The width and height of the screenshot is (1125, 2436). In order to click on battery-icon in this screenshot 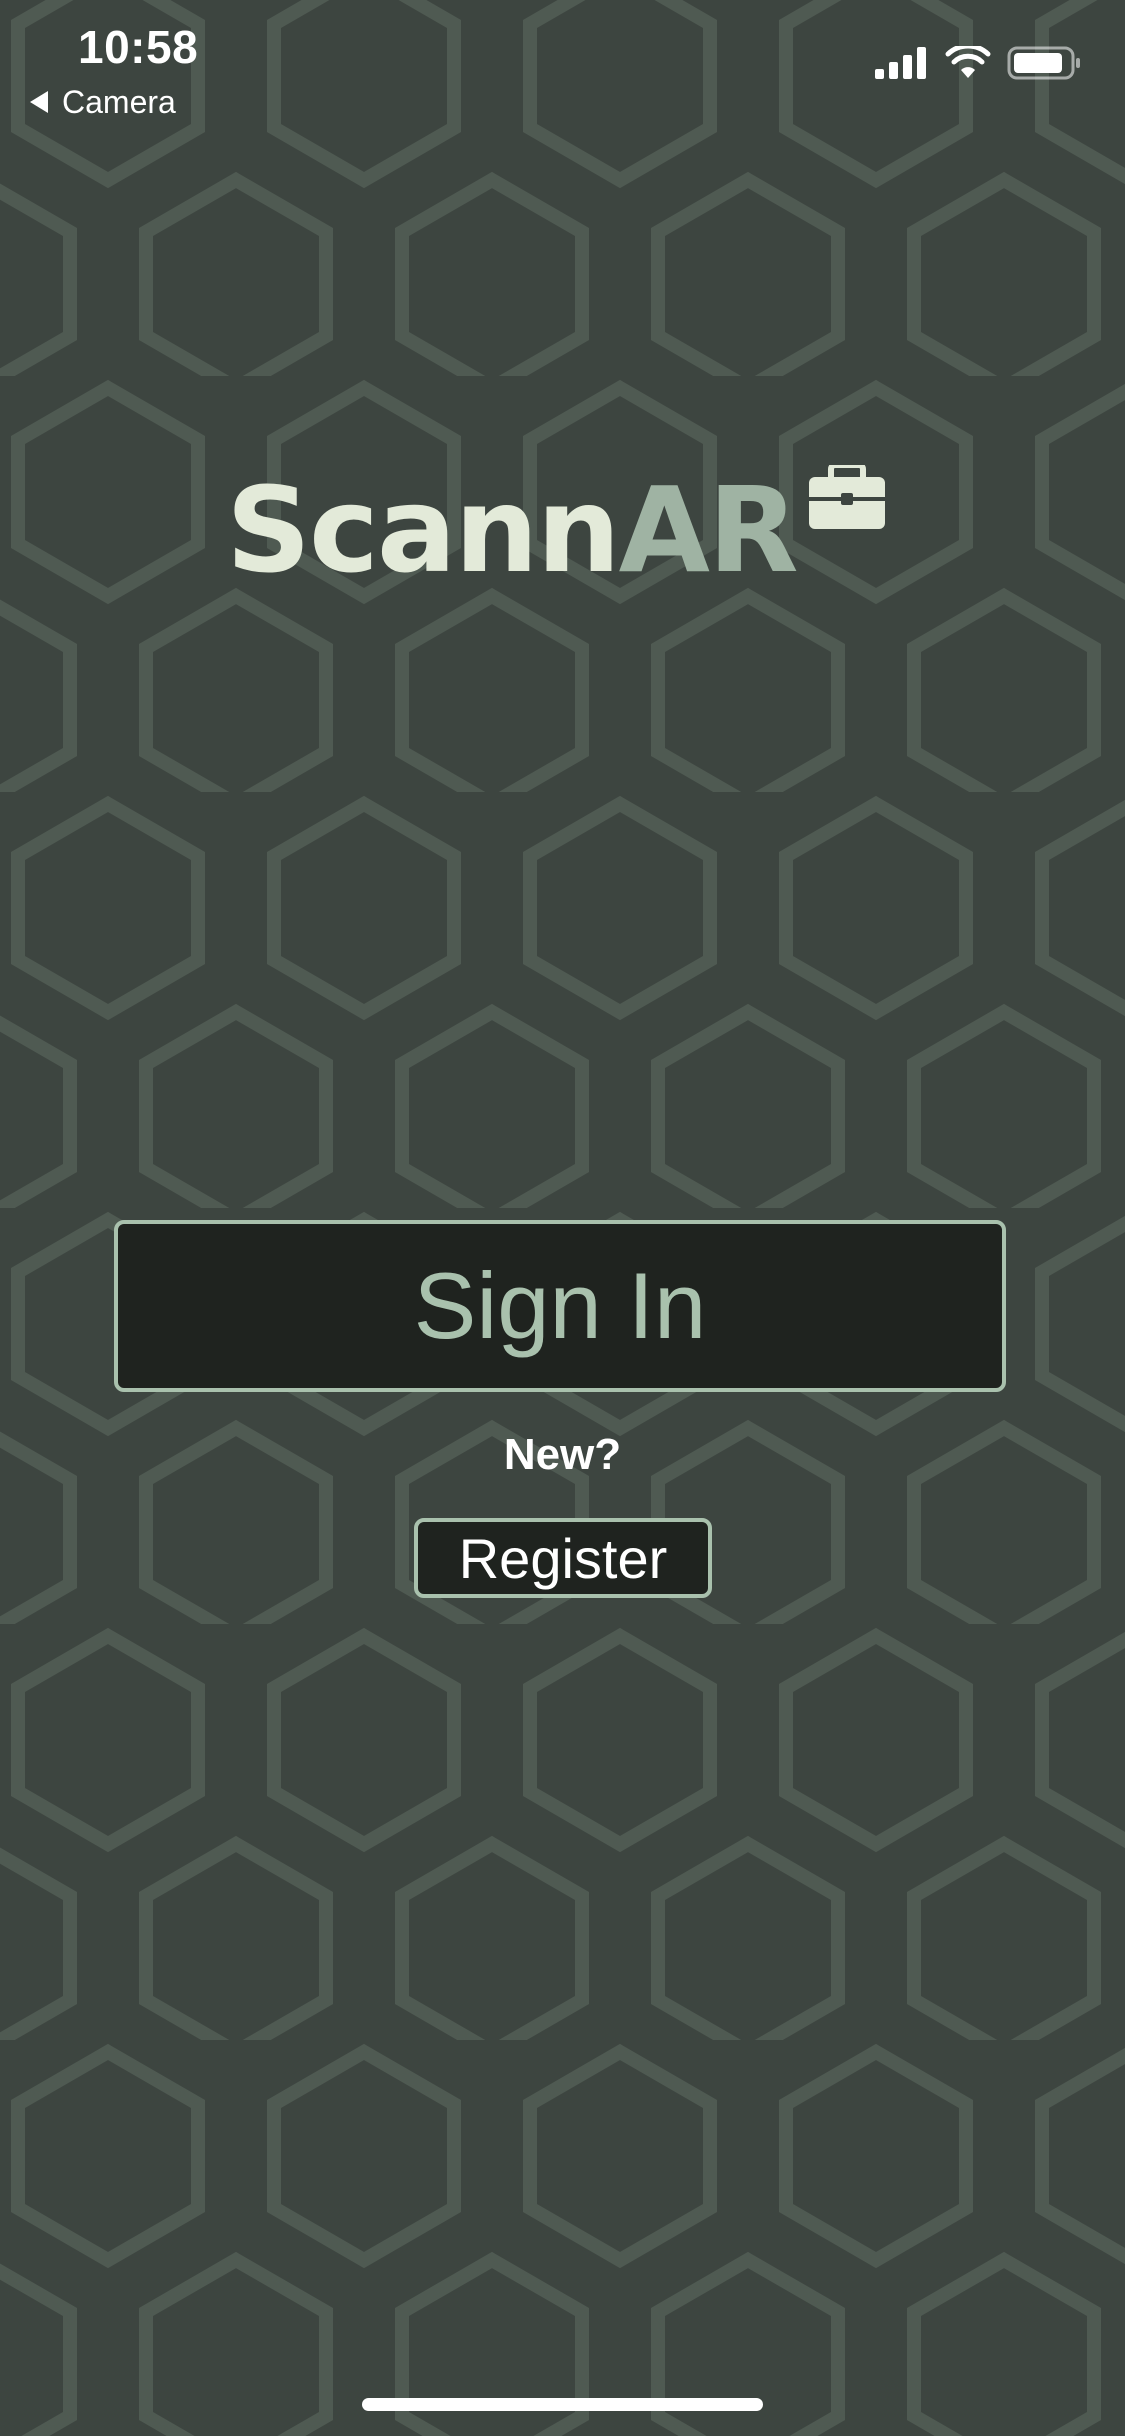, I will do `click(1043, 63)`.